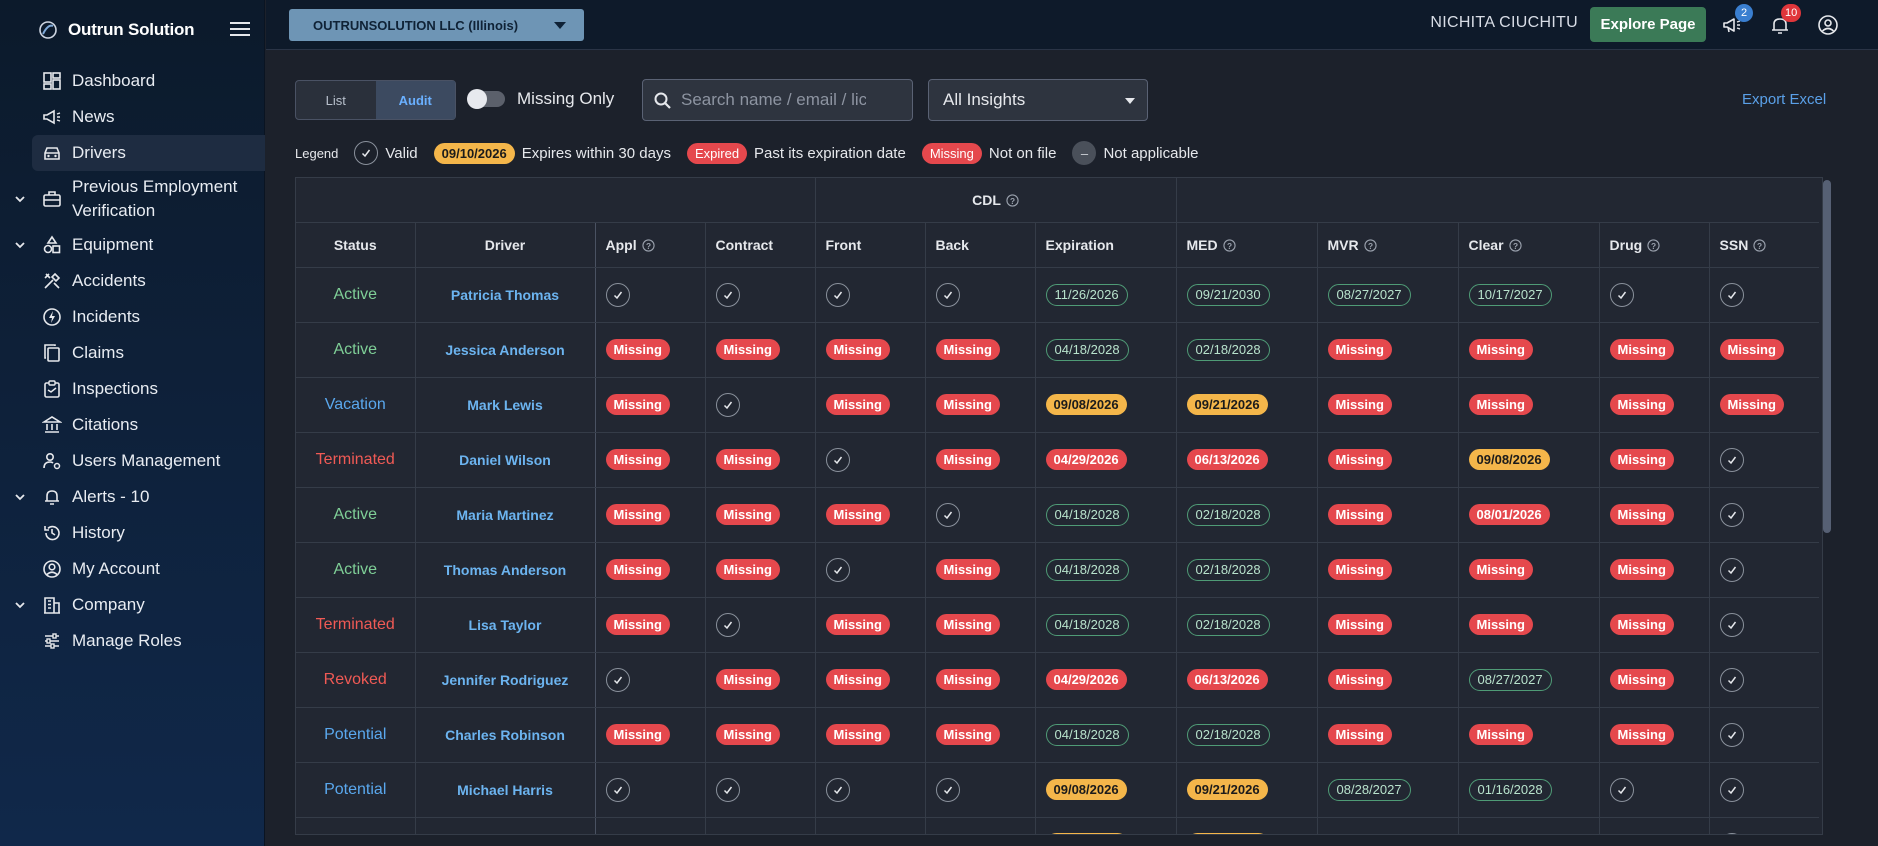 The height and width of the screenshot is (846, 1878). Describe the element at coordinates (980, 245) in the screenshot. I see `column-header-back: Back` at that location.